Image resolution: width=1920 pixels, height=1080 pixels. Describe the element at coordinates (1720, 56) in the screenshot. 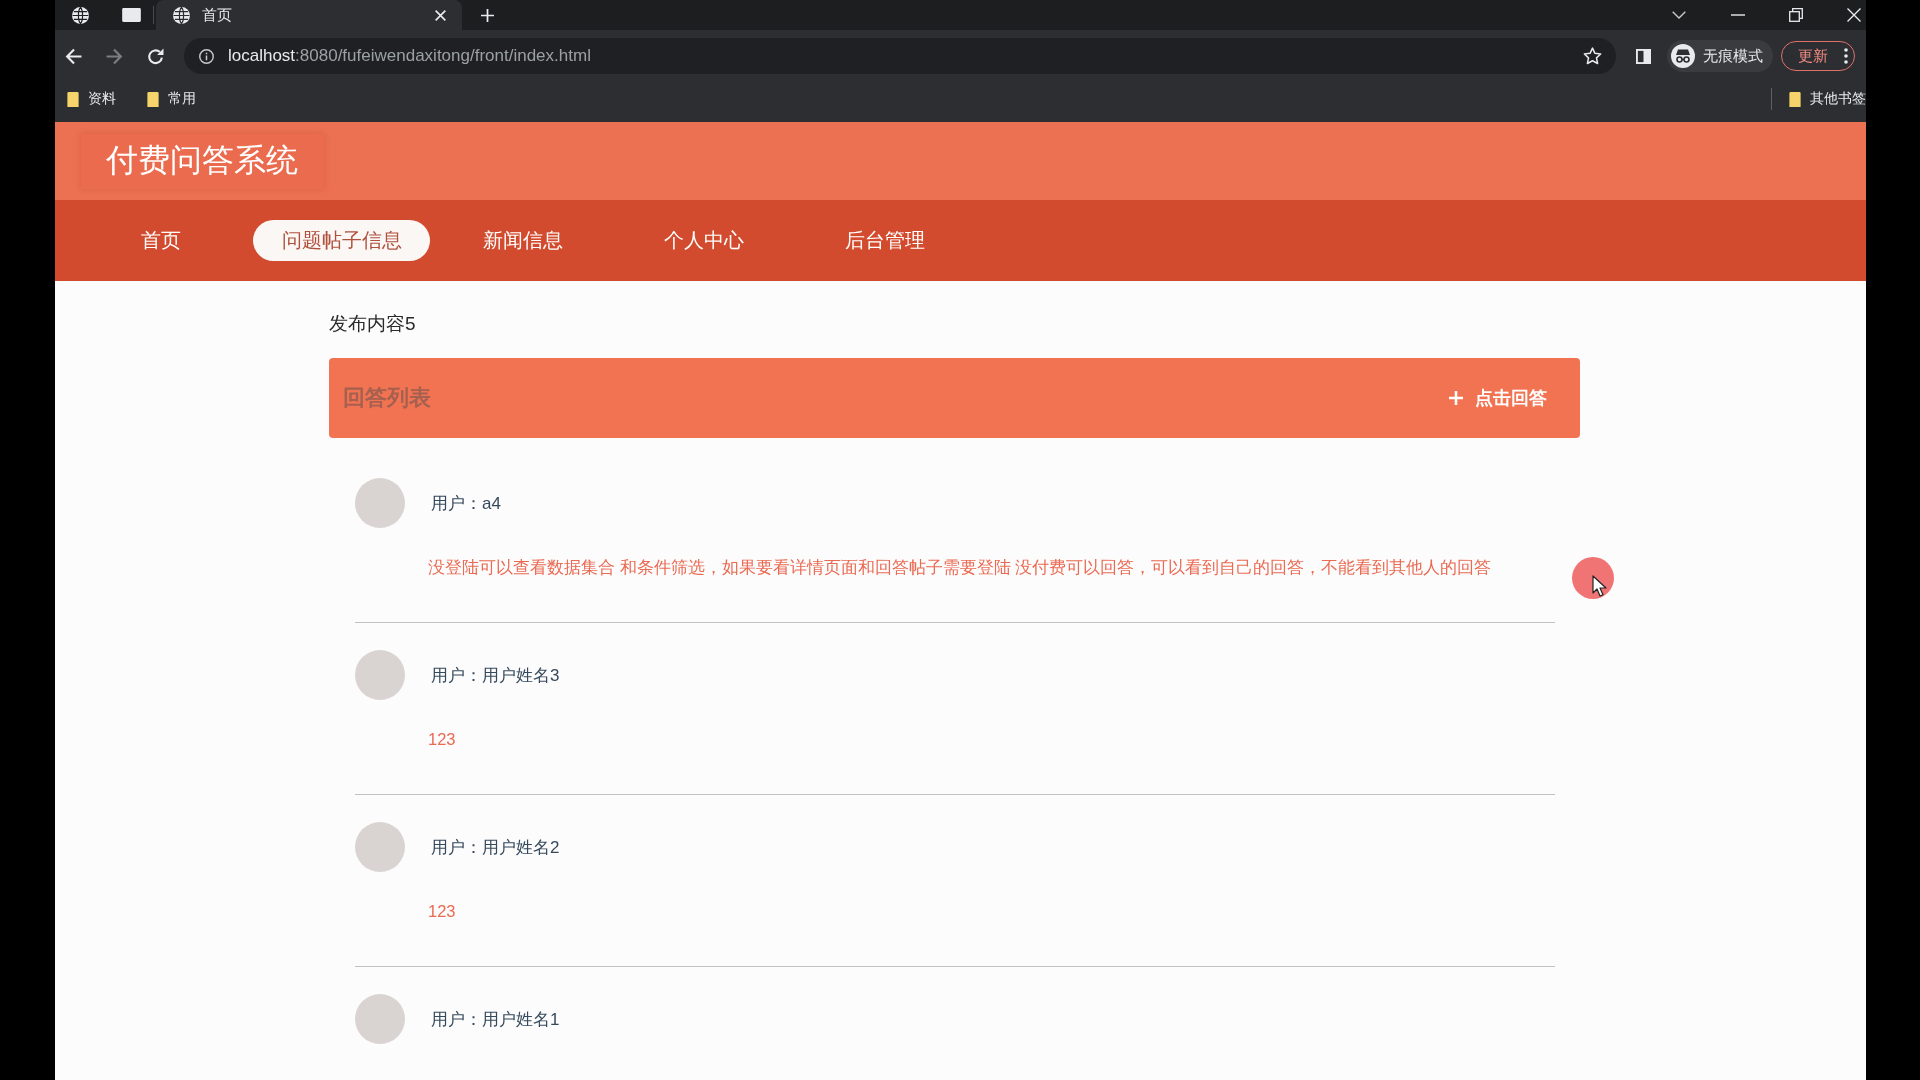

I see `profile-chip: 无痕模式` at that location.